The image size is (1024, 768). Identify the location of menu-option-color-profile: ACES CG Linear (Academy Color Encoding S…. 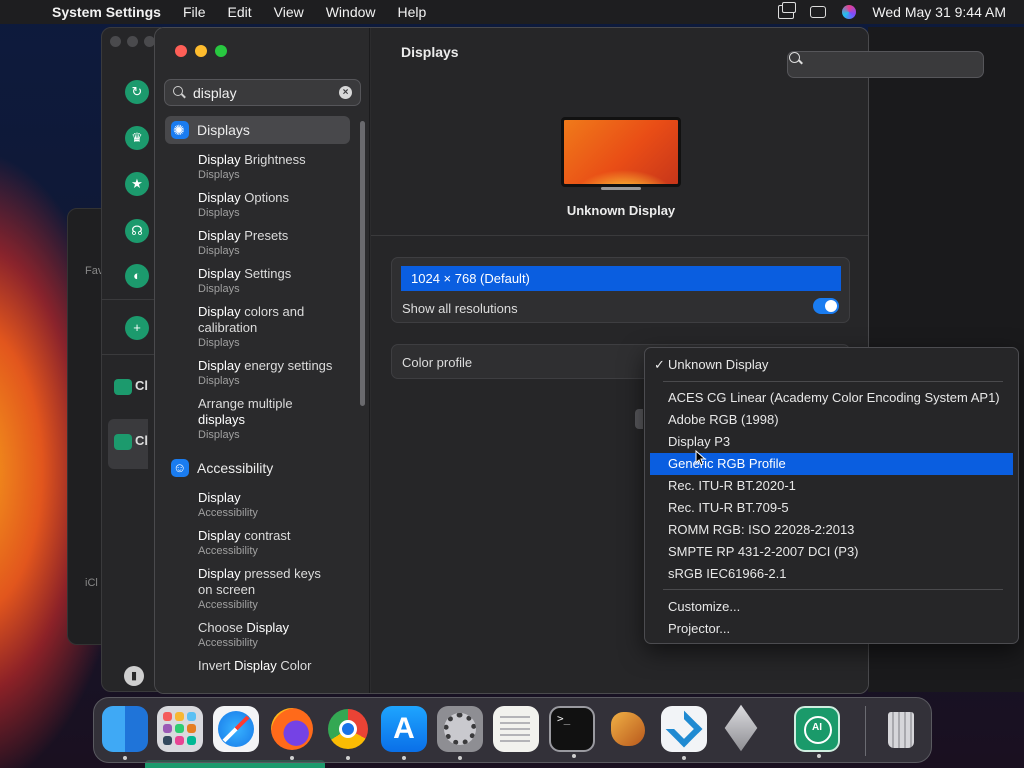
(831, 398).